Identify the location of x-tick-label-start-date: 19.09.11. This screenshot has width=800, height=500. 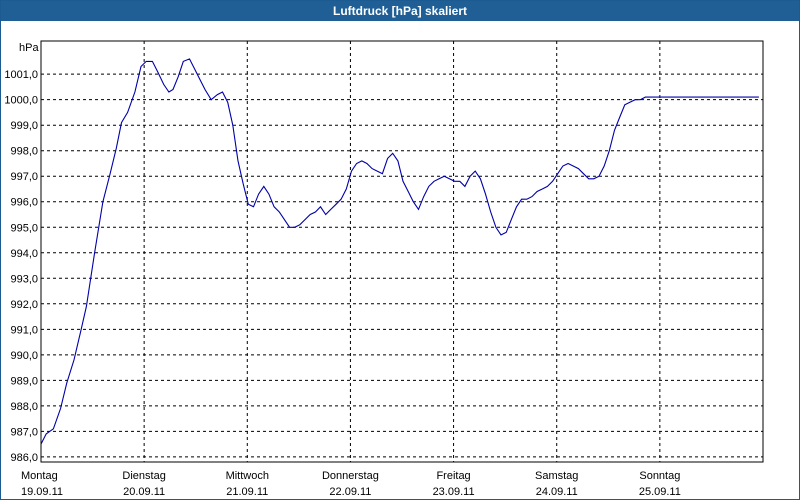
(42, 492).